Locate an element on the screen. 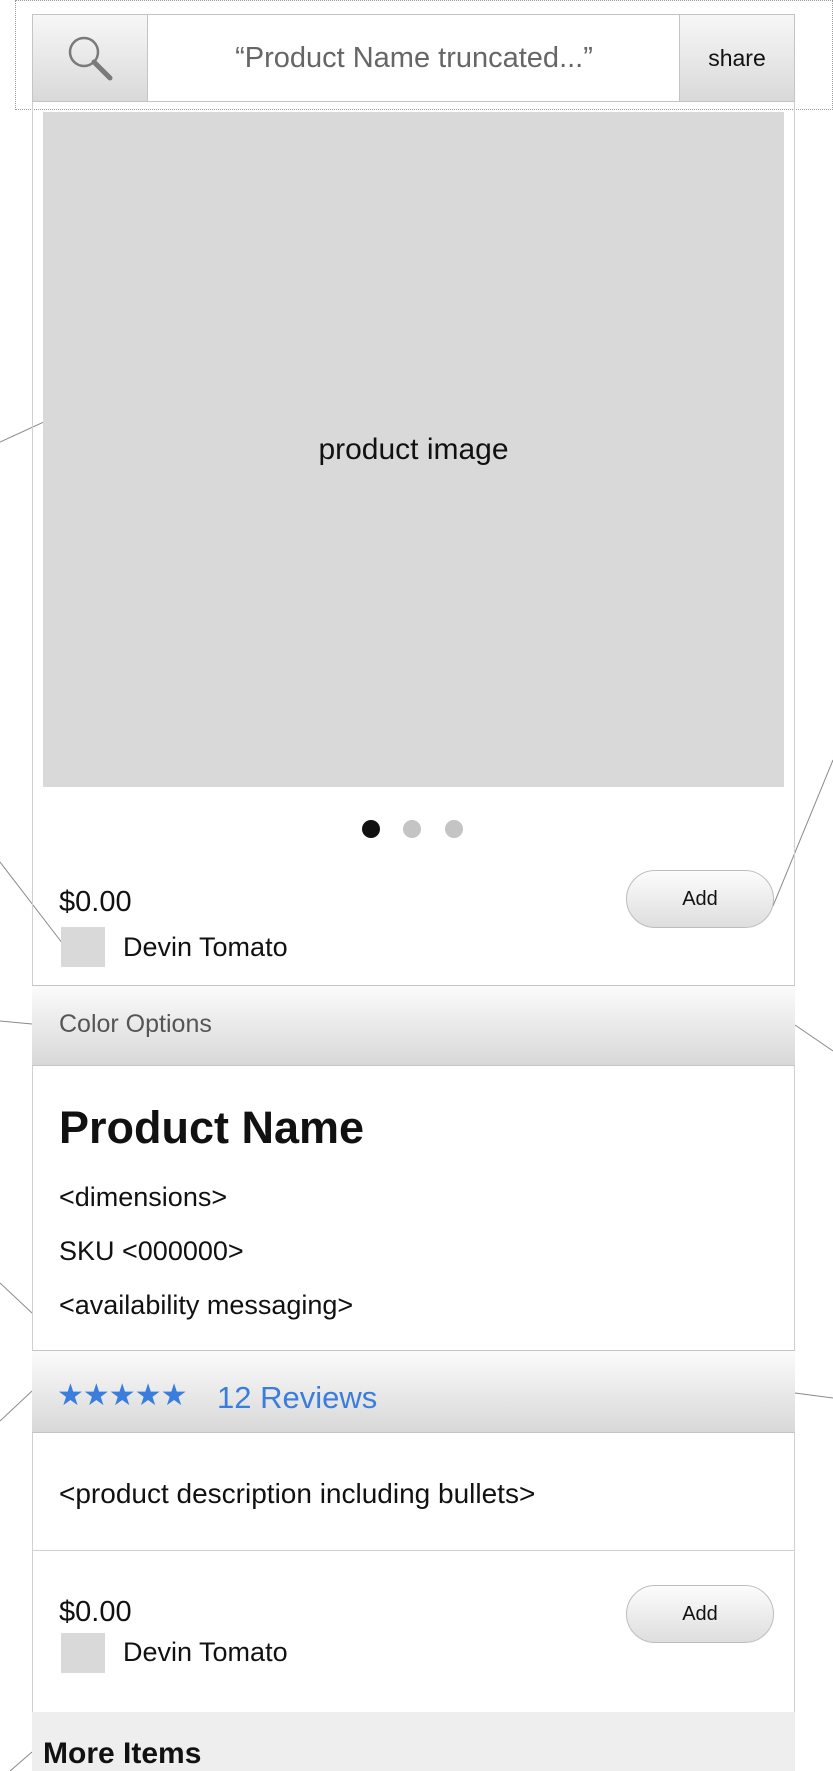  star-rating-icon: ★★★★★ is located at coordinates (122, 1395).